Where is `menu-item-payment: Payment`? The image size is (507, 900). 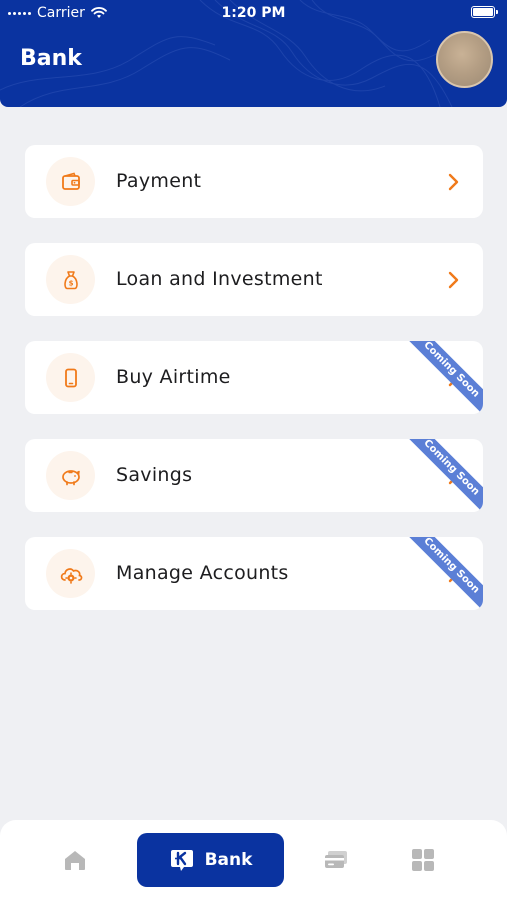 menu-item-payment: Payment is located at coordinates (254, 181).